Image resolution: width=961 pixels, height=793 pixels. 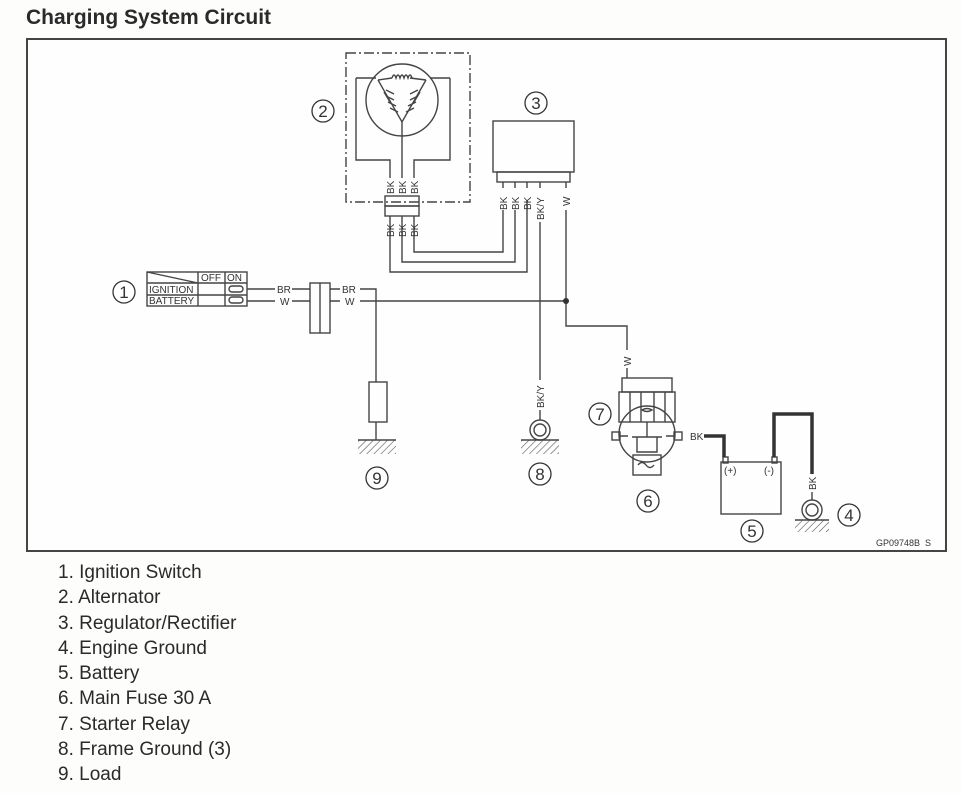 I want to click on battery-plus-label: (+), so click(x=730, y=471).